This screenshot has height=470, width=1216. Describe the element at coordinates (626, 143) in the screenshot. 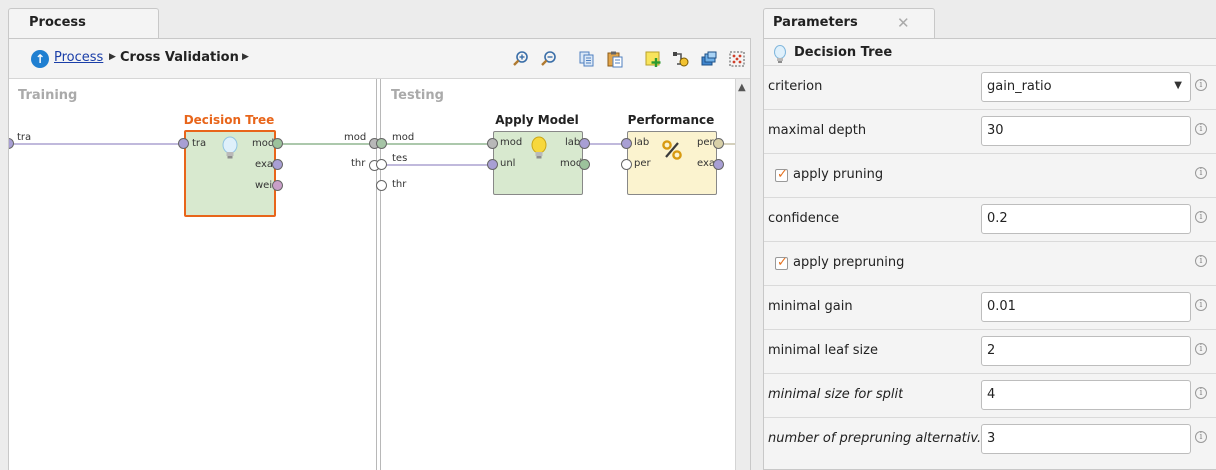

I see `perf-in-lab-port` at that location.